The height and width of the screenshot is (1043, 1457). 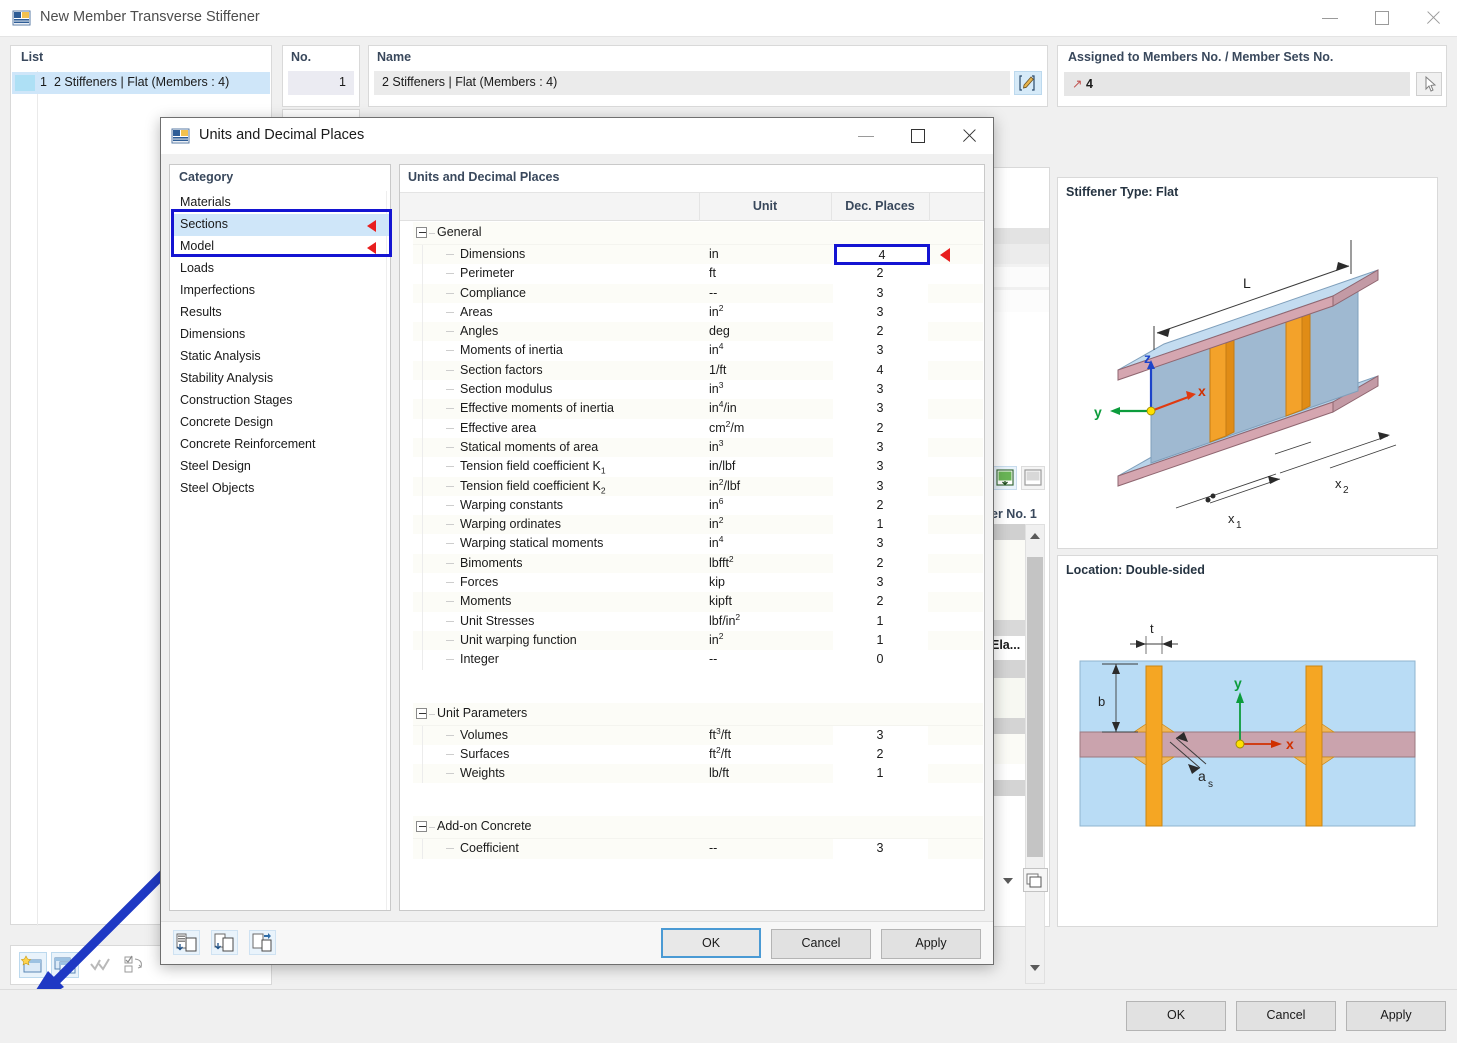 What do you see at coordinates (698, 390) in the screenshot?
I see `table-row: Section modulus in3 3` at bounding box center [698, 390].